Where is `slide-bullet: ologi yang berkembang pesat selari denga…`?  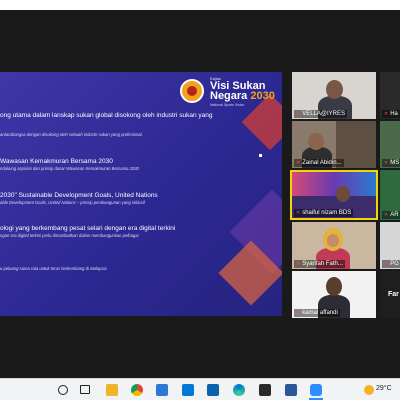 slide-bullet: ologi yang berkembang pesat selari denga… is located at coordinates (138, 232).